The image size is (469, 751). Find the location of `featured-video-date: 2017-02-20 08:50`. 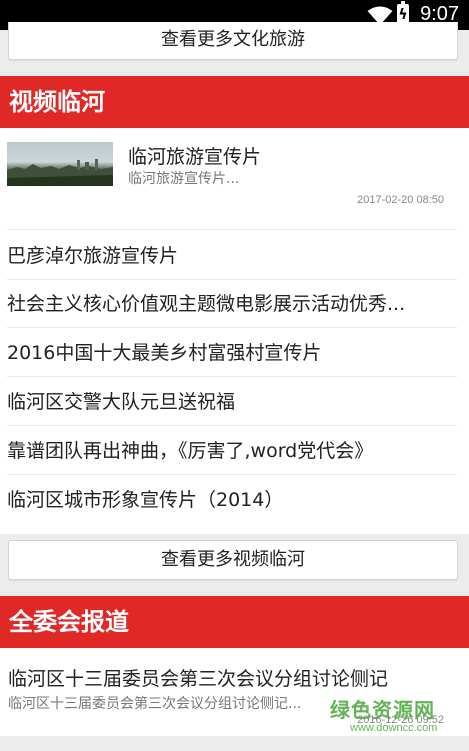

featured-video-date: 2017-02-20 08:50 is located at coordinates (400, 200).